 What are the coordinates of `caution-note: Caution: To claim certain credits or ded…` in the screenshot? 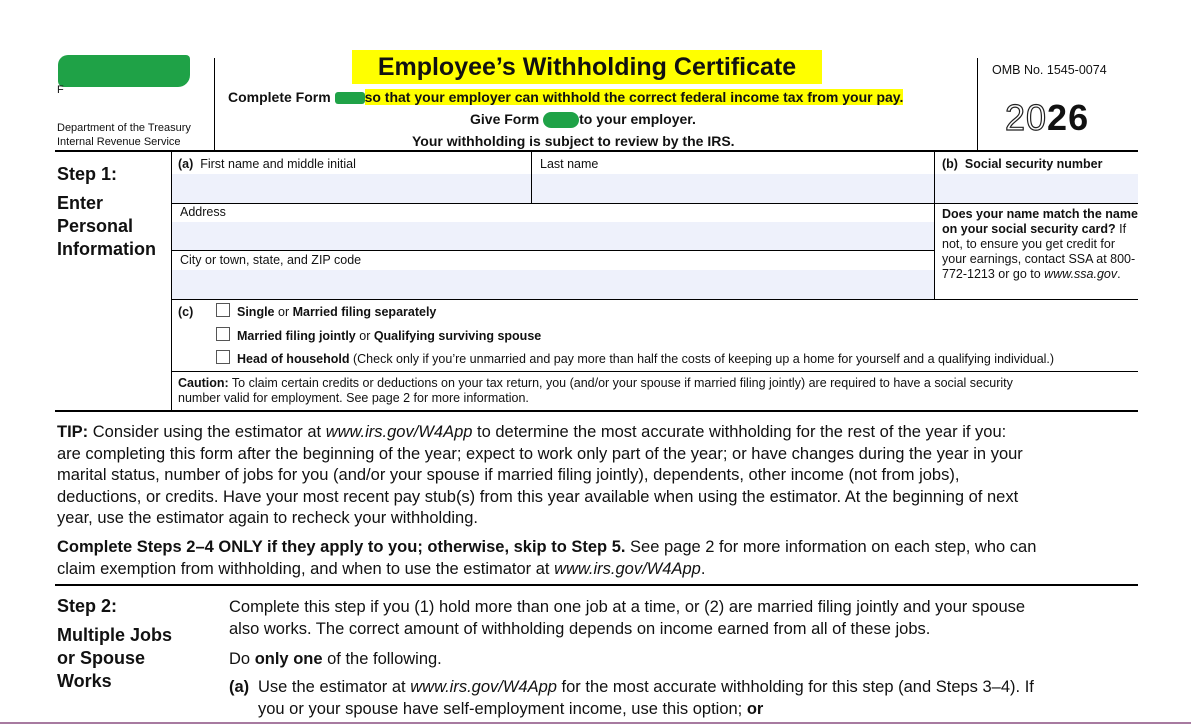 It's located at (595, 390).